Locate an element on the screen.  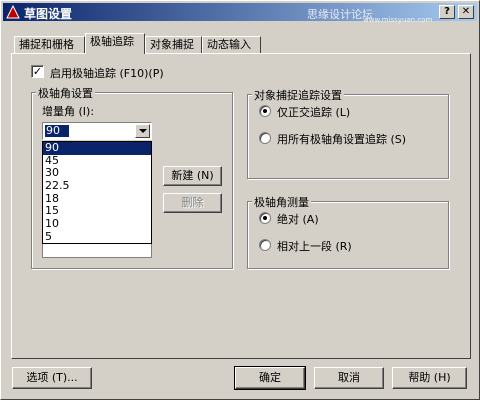
ok-button: 确定 is located at coordinates (270, 378).